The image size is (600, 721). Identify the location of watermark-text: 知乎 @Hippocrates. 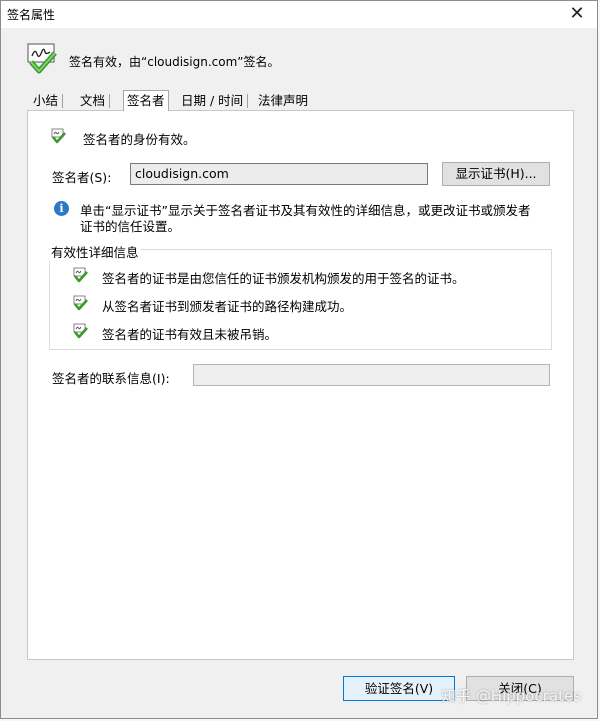
(511, 696).